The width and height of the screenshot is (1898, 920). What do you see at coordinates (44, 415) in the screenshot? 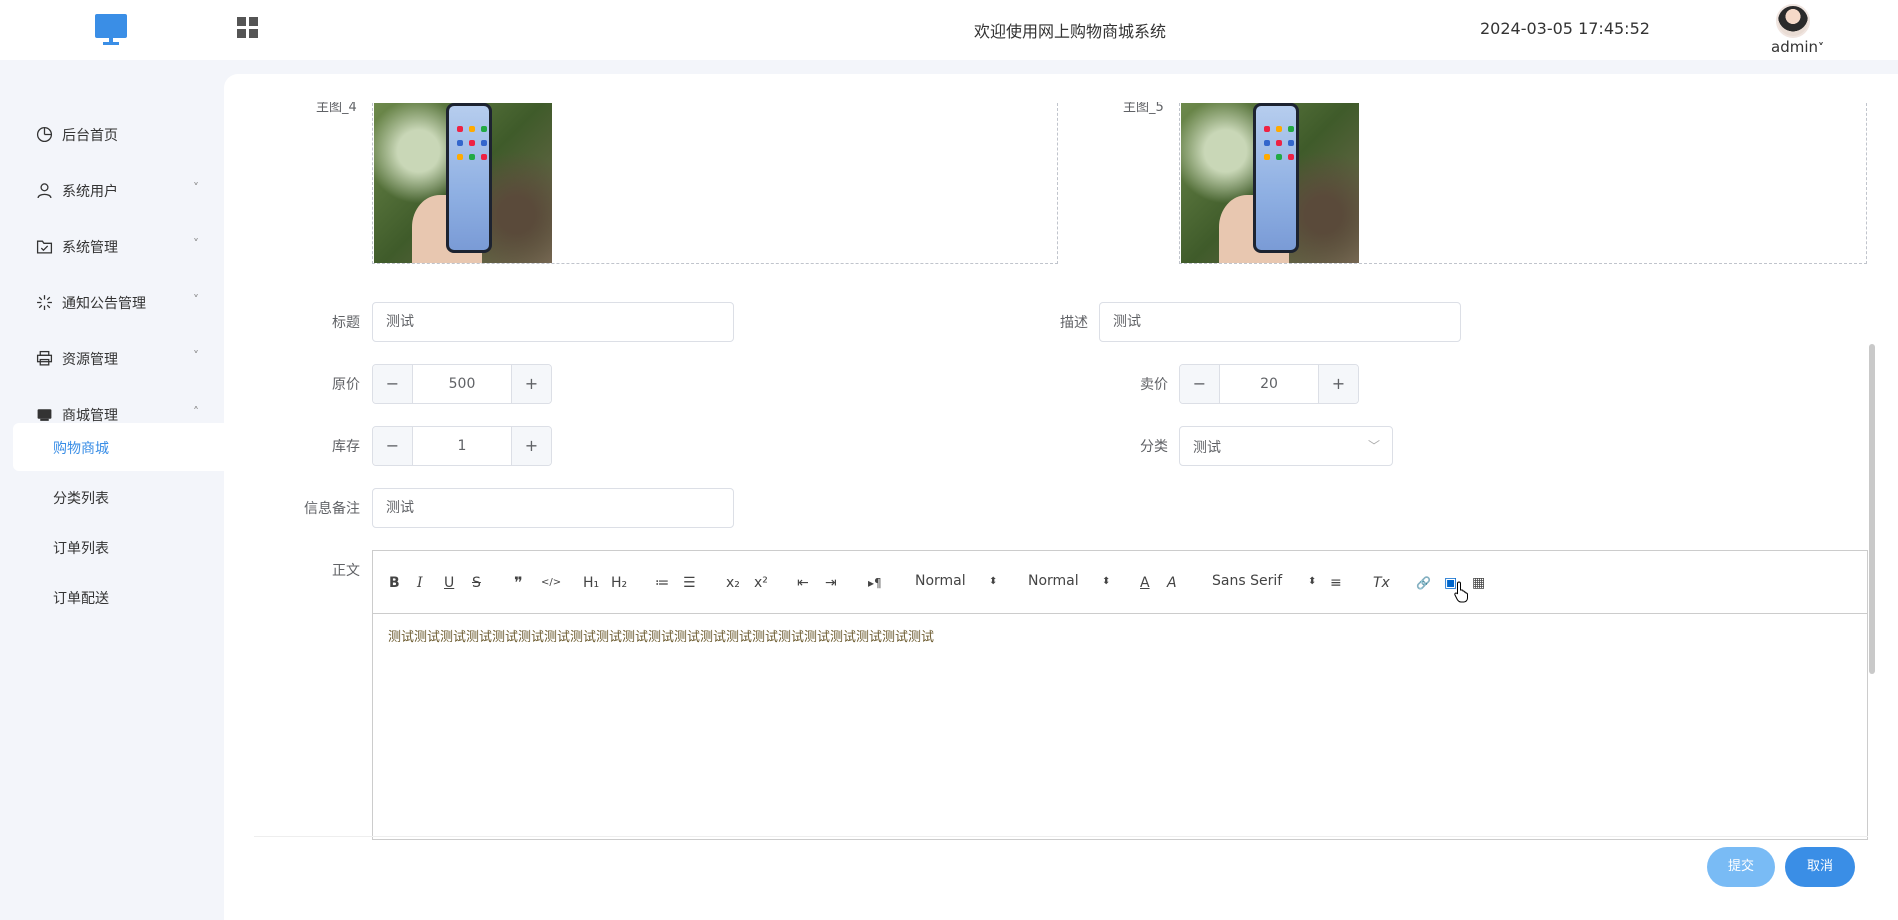
I see `shop-icon` at bounding box center [44, 415].